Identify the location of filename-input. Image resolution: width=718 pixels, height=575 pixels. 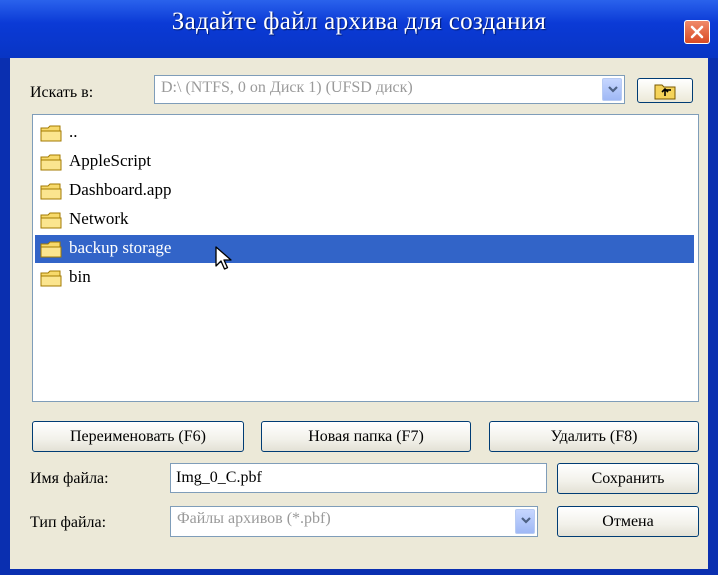
(358, 478).